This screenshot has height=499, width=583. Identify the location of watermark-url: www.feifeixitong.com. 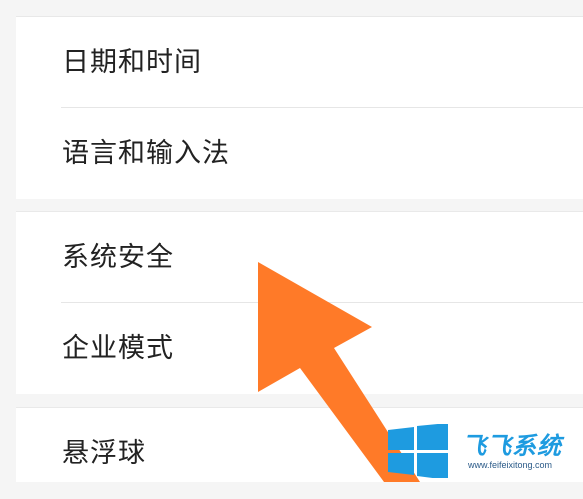
(510, 465).